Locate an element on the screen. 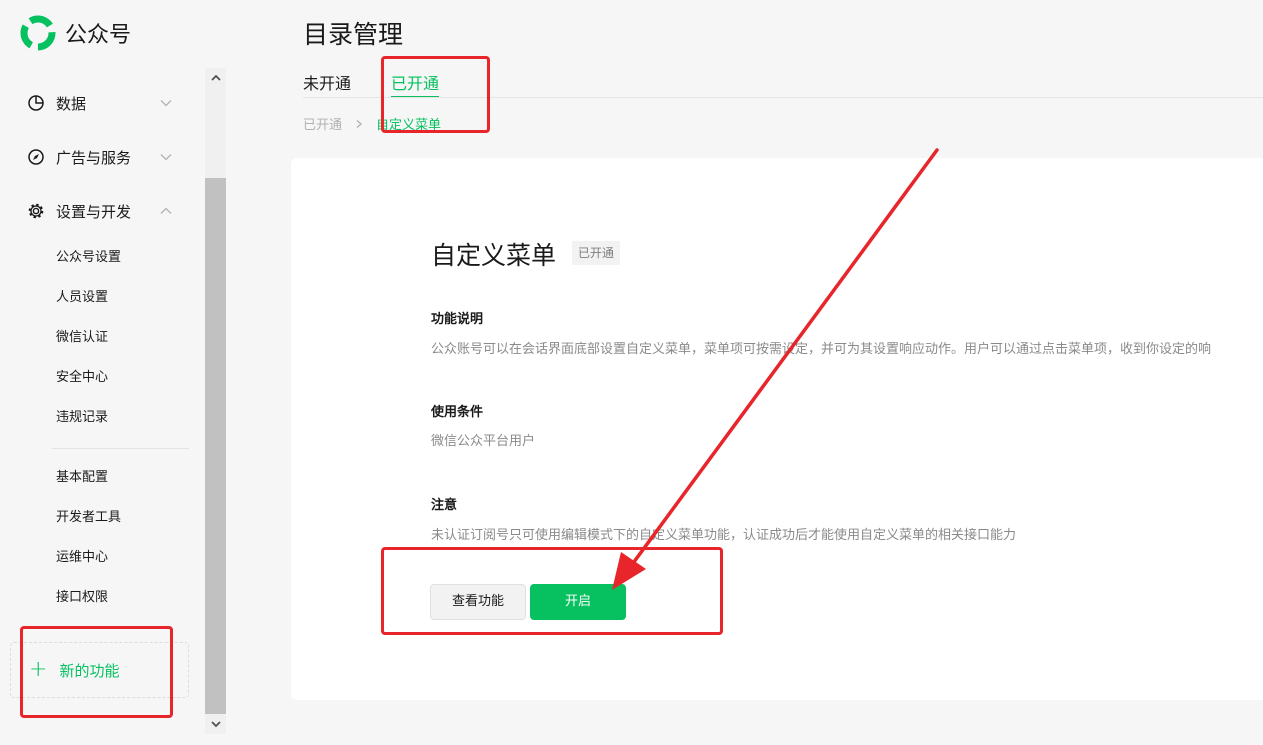  sidebar-item-staff-settings: 人员设置 is located at coordinates (82, 298).